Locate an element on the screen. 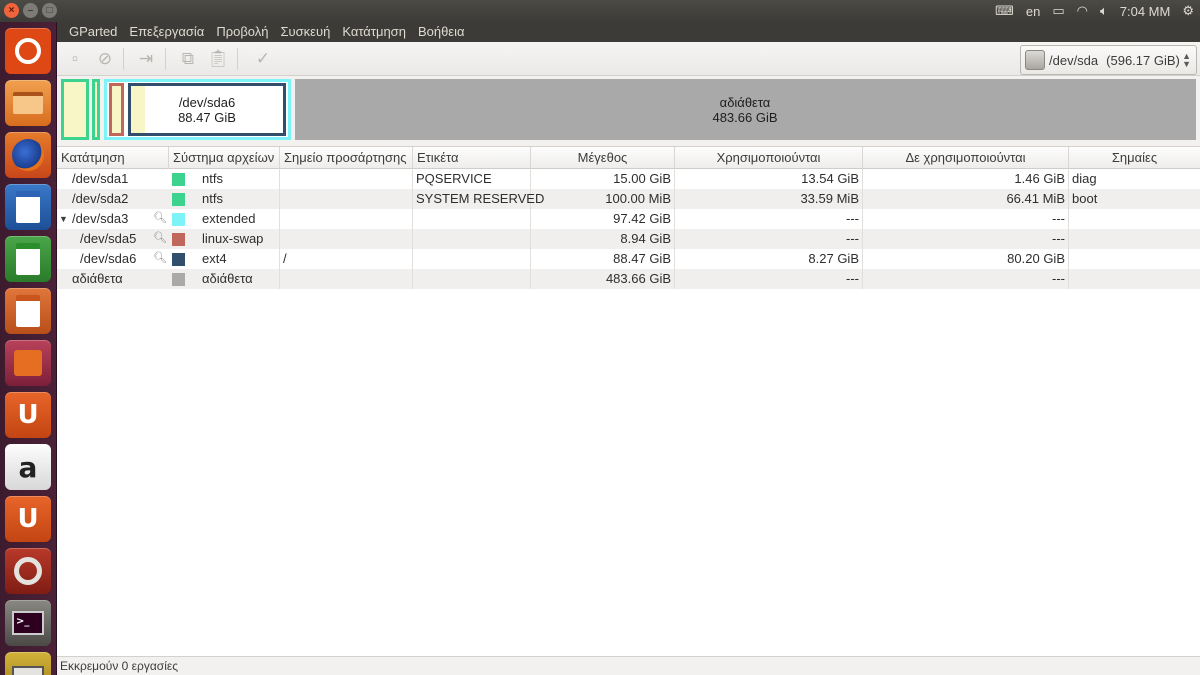 The width and height of the screenshot is (1200, 675). graph-partition-sda5 is located at coordinates (116, 109).